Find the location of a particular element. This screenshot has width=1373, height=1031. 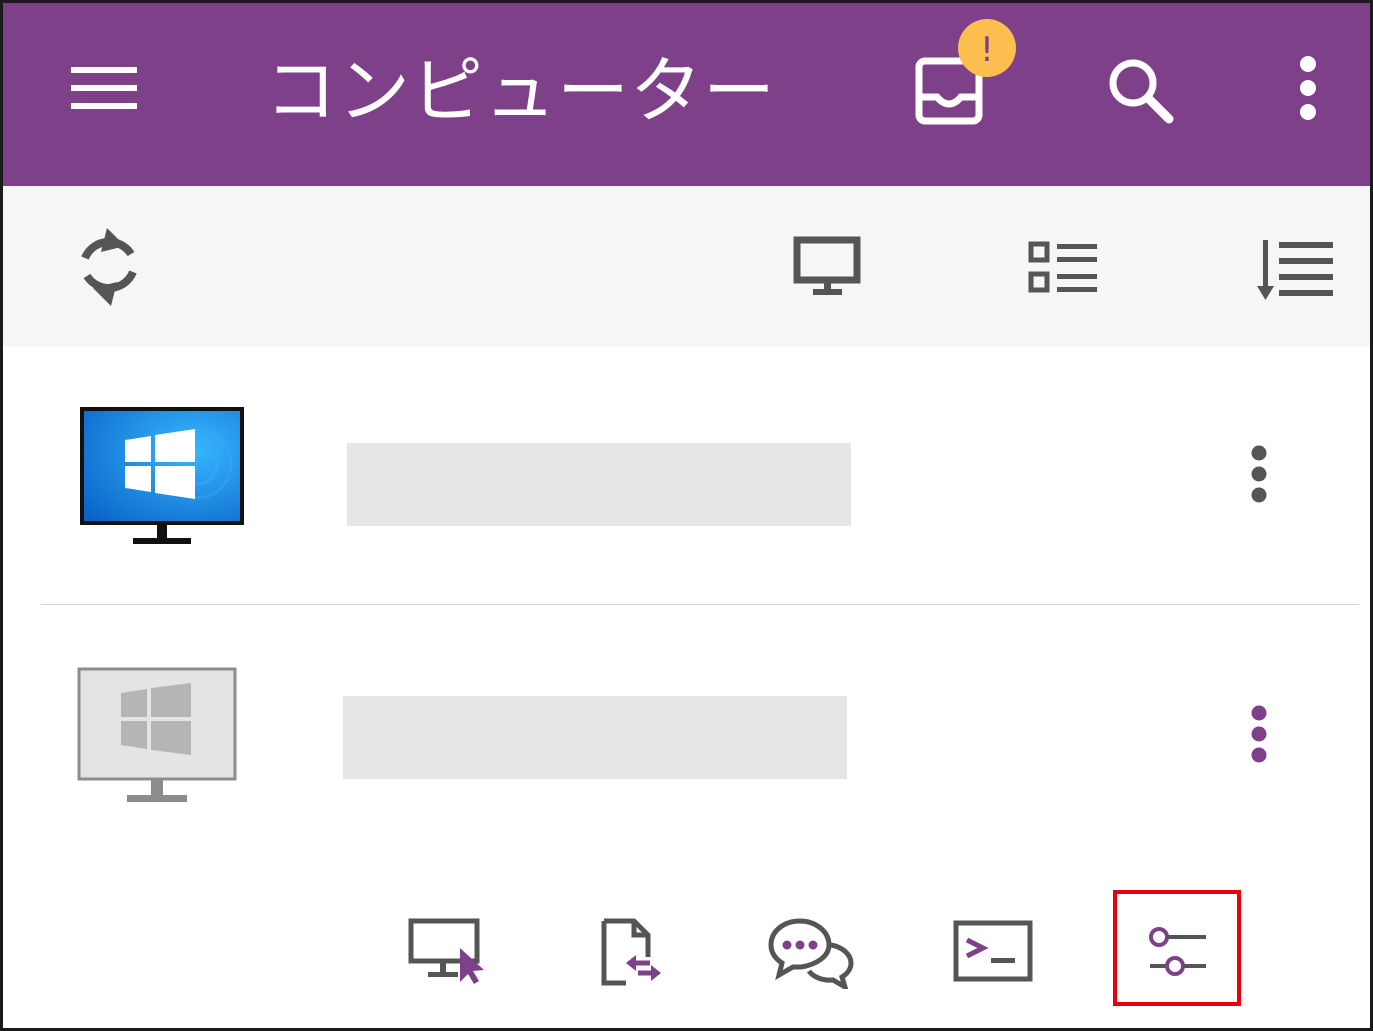

highlight-box is located at coordinates (1177, 948).